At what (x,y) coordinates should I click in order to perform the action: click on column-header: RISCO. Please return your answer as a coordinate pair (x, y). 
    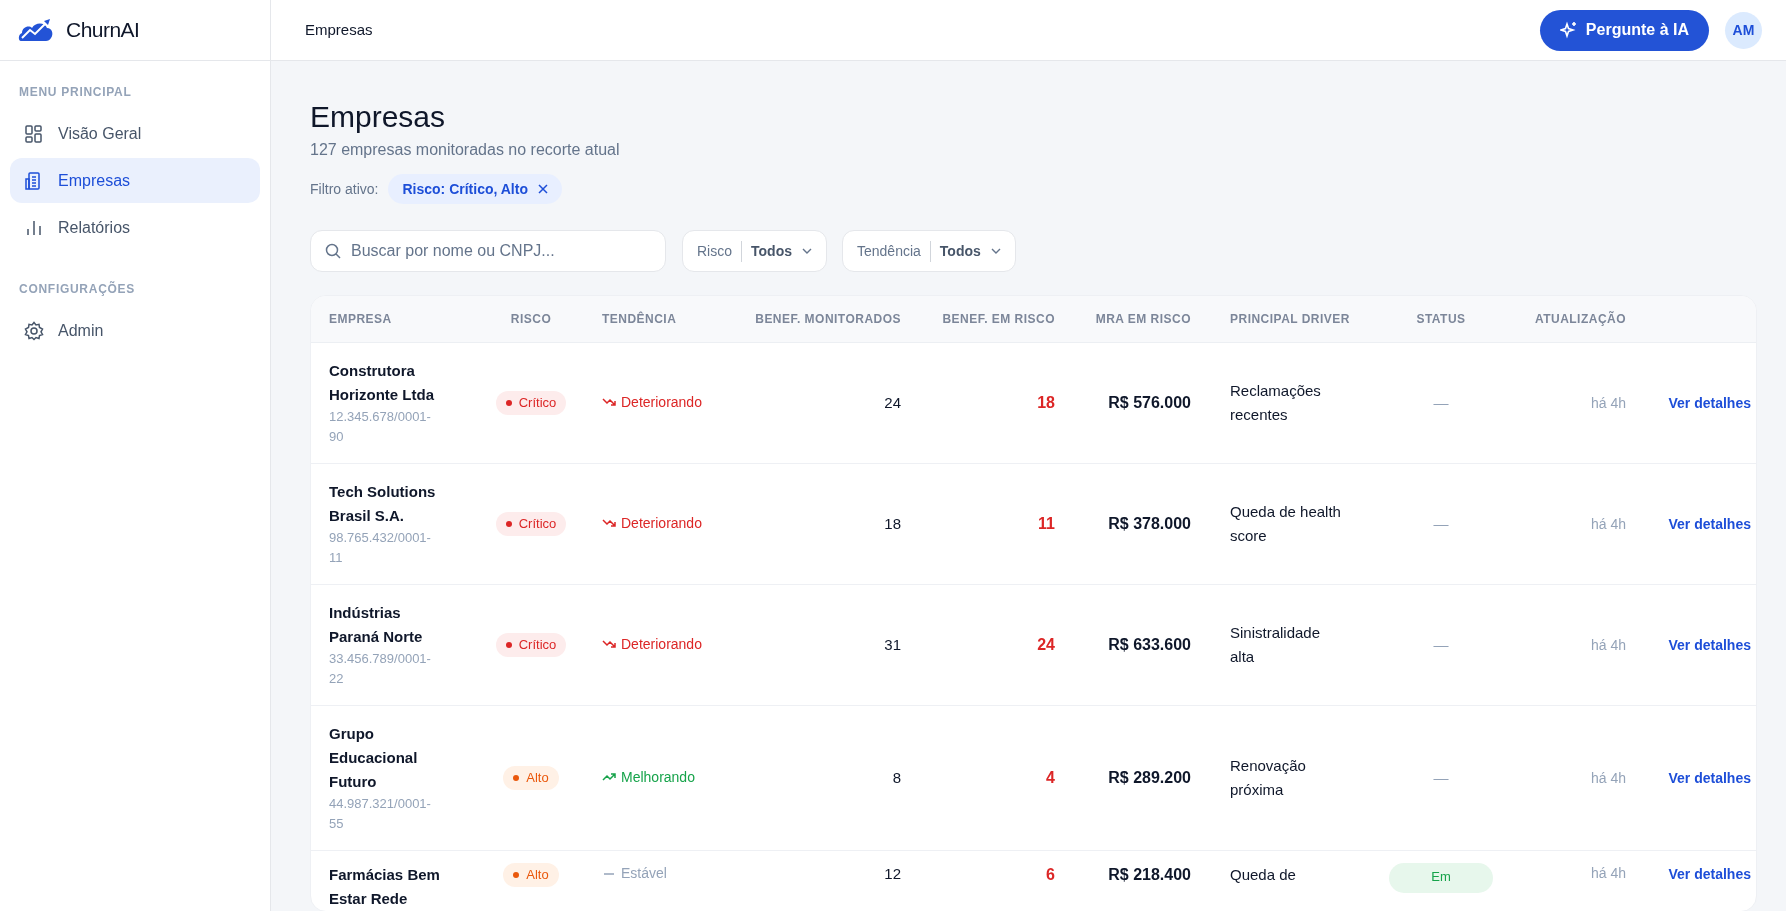
    Looking at the image, I should click on (531, 319).